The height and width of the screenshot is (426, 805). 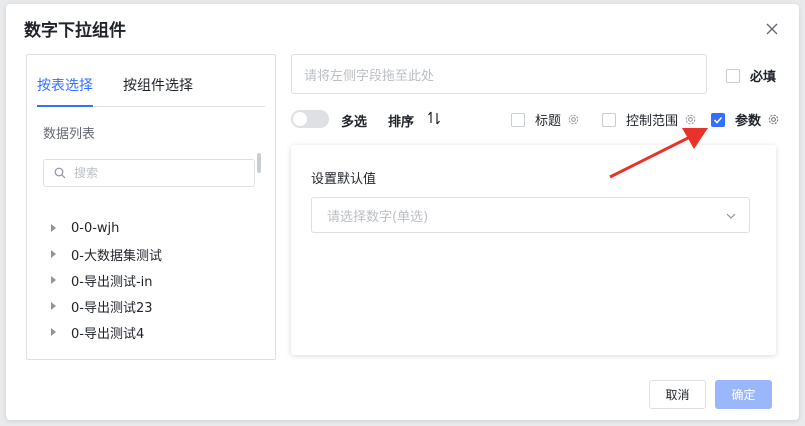 I want to click on param-checkbox, so click(x=718, y=119).